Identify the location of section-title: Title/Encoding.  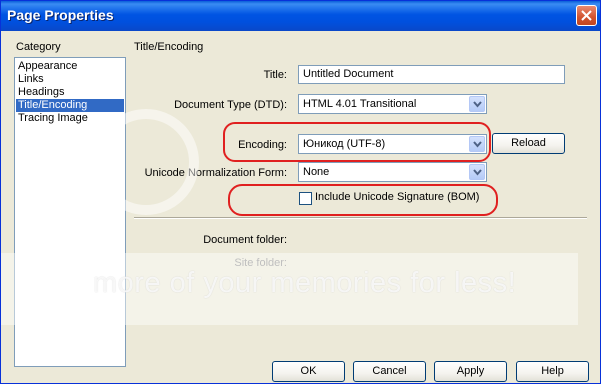
(169, 47).